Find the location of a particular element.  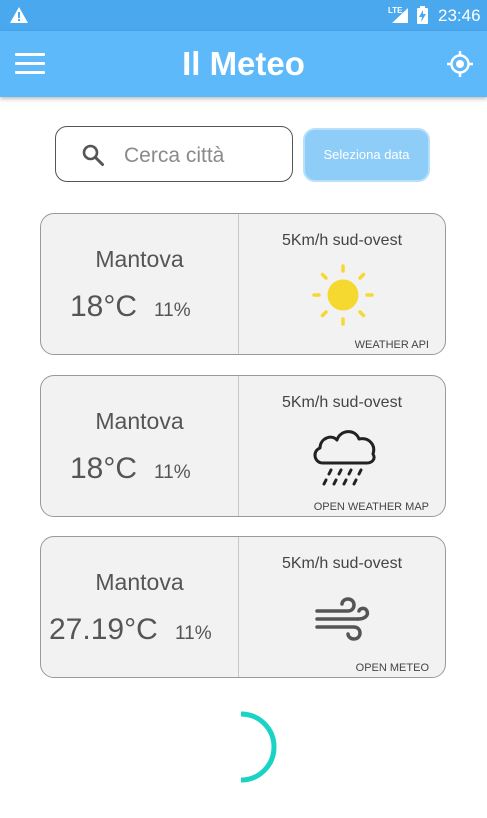

card-source: OPEN METEO is located at coordinates (392, 668).